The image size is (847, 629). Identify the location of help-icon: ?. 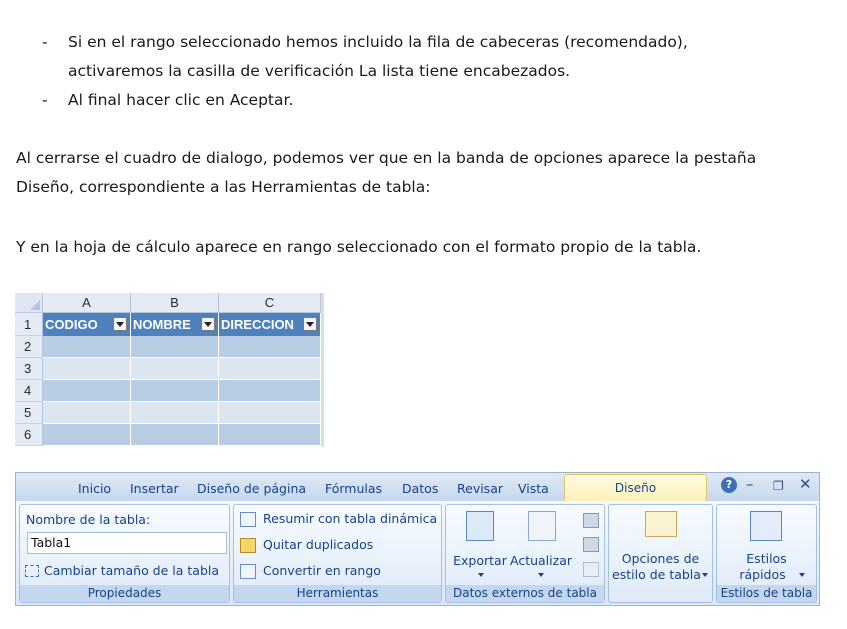
(729, 485).